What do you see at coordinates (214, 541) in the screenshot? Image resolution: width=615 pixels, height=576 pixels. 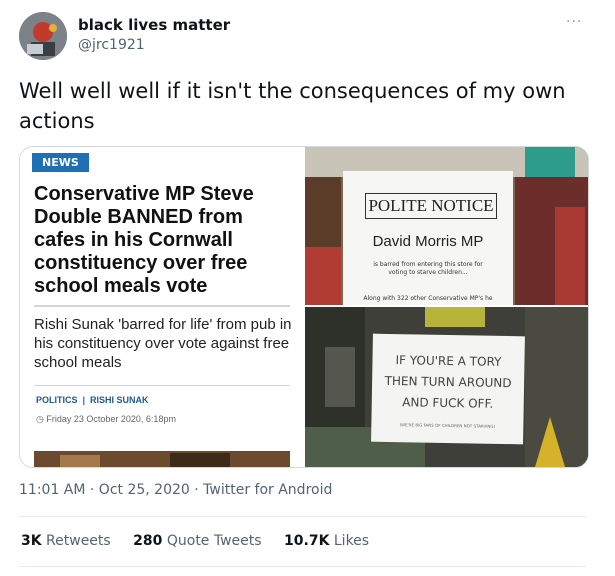 I see `quote-tweets-label: Quote Tweets` at bounding box center [214, 541].